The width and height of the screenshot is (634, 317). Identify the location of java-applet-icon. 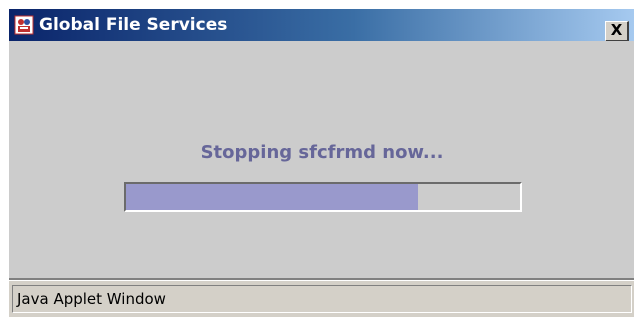
(24, 25).